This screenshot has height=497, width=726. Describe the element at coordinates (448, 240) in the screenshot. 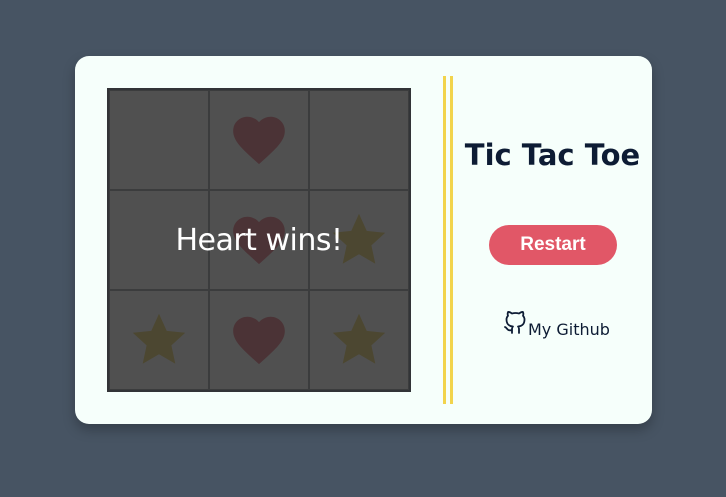

I see `divider` at that location.